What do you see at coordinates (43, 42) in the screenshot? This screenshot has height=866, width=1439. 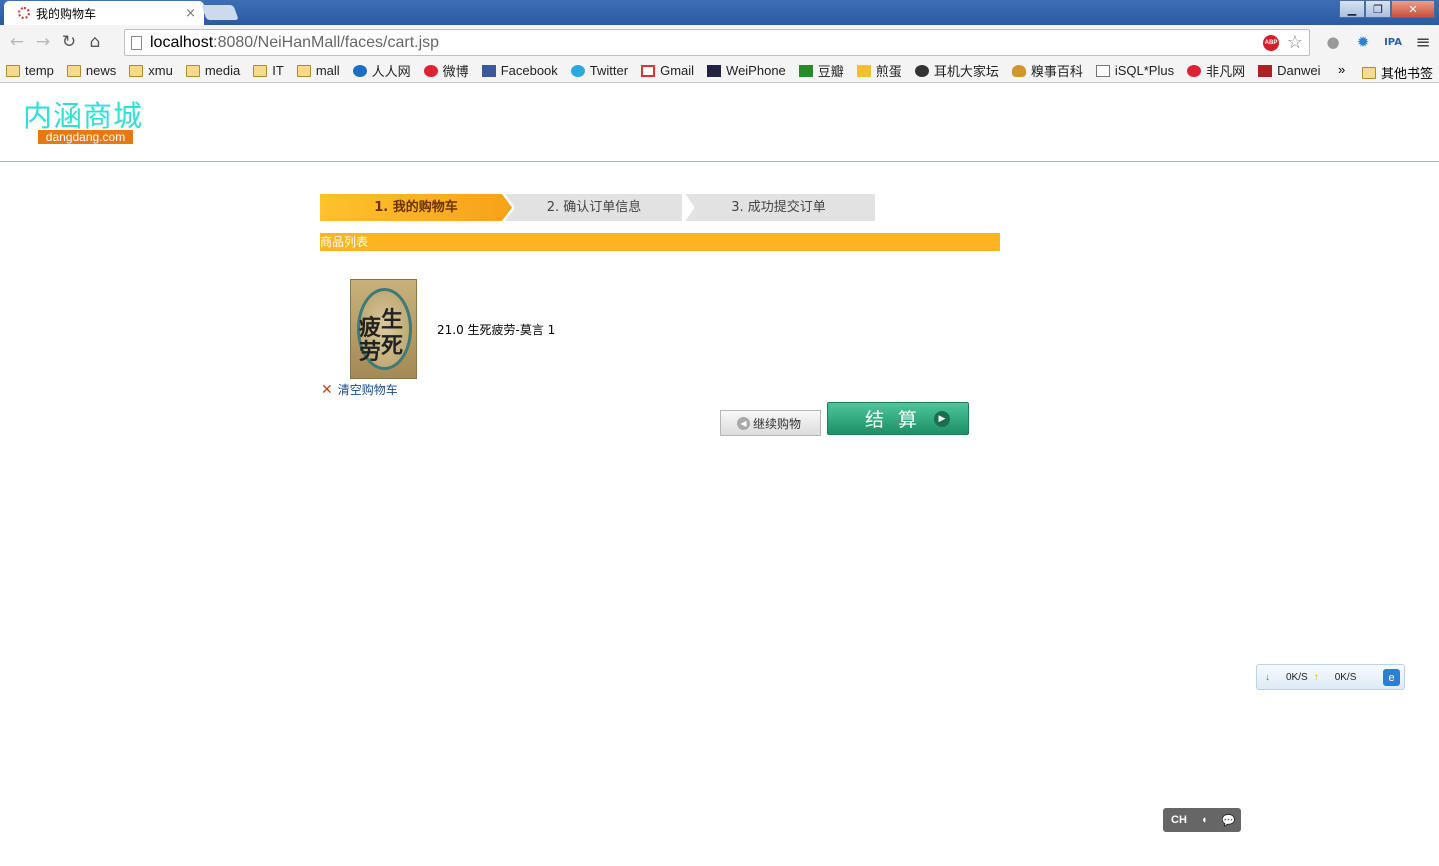 I see `forward-button: →` at bounding box center [43, 42].